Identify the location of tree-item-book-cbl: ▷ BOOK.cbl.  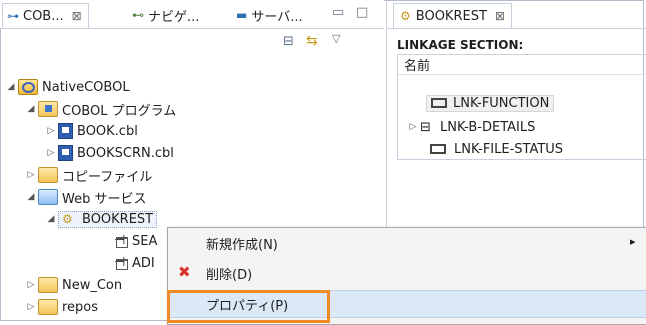
(91, 131).